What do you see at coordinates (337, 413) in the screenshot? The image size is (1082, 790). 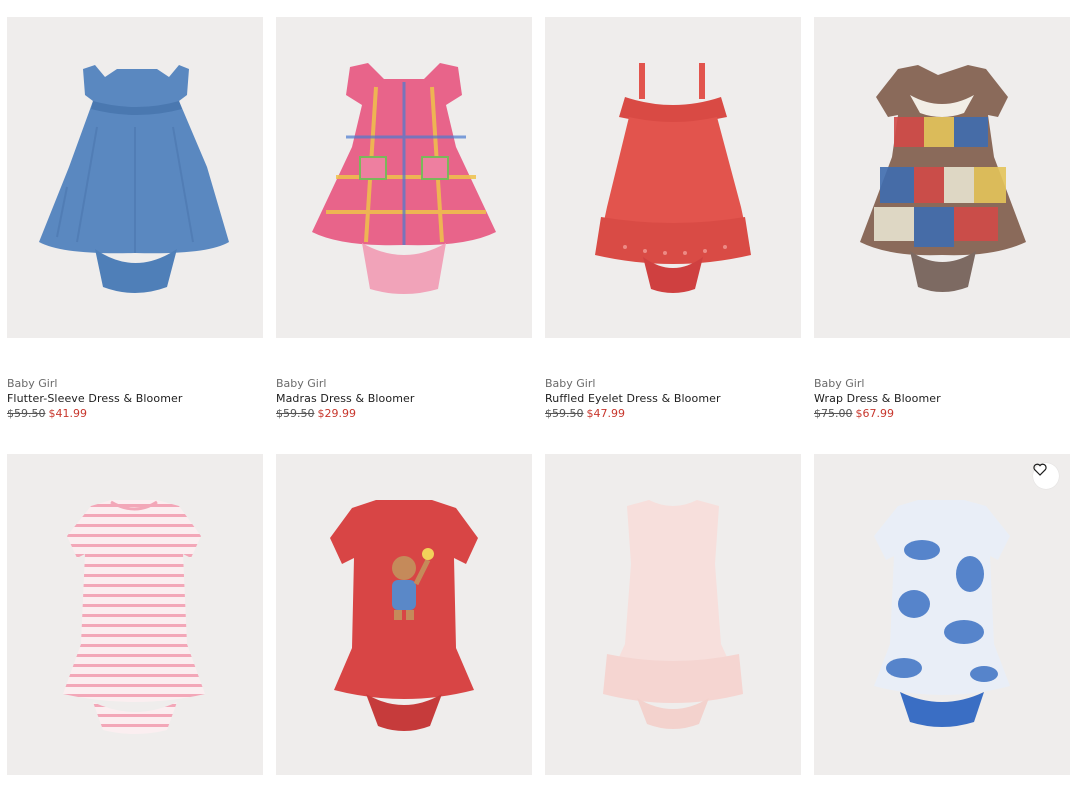 I see `sale-price: $29.99` at bounding box center [337, 413].